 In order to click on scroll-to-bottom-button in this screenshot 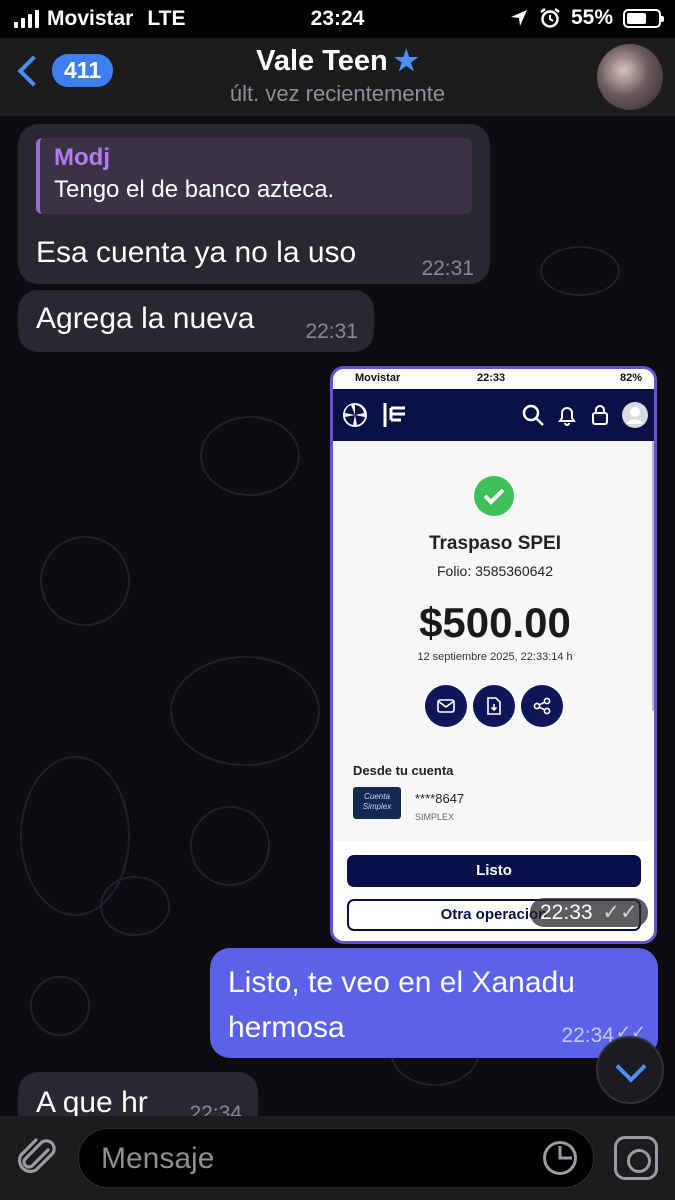, I will do `click(630, 1070)`.